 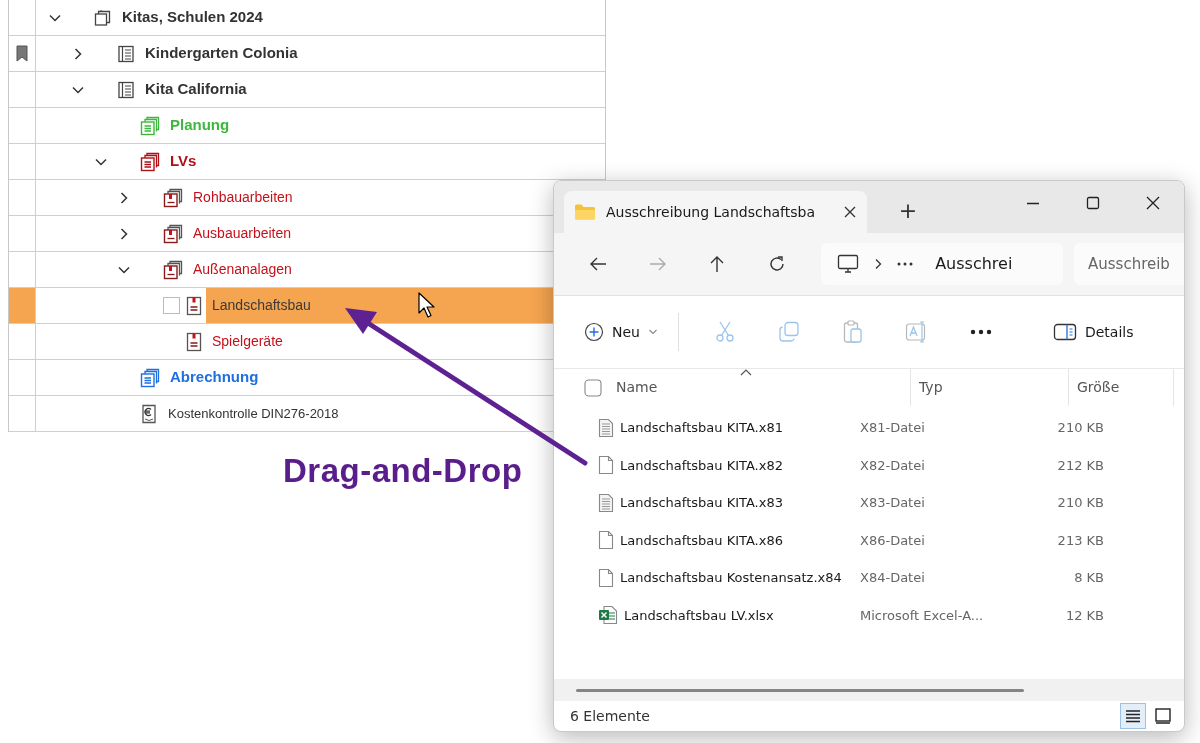 I want to click on file-size: 213 KB, so click(x=1080, y=540).